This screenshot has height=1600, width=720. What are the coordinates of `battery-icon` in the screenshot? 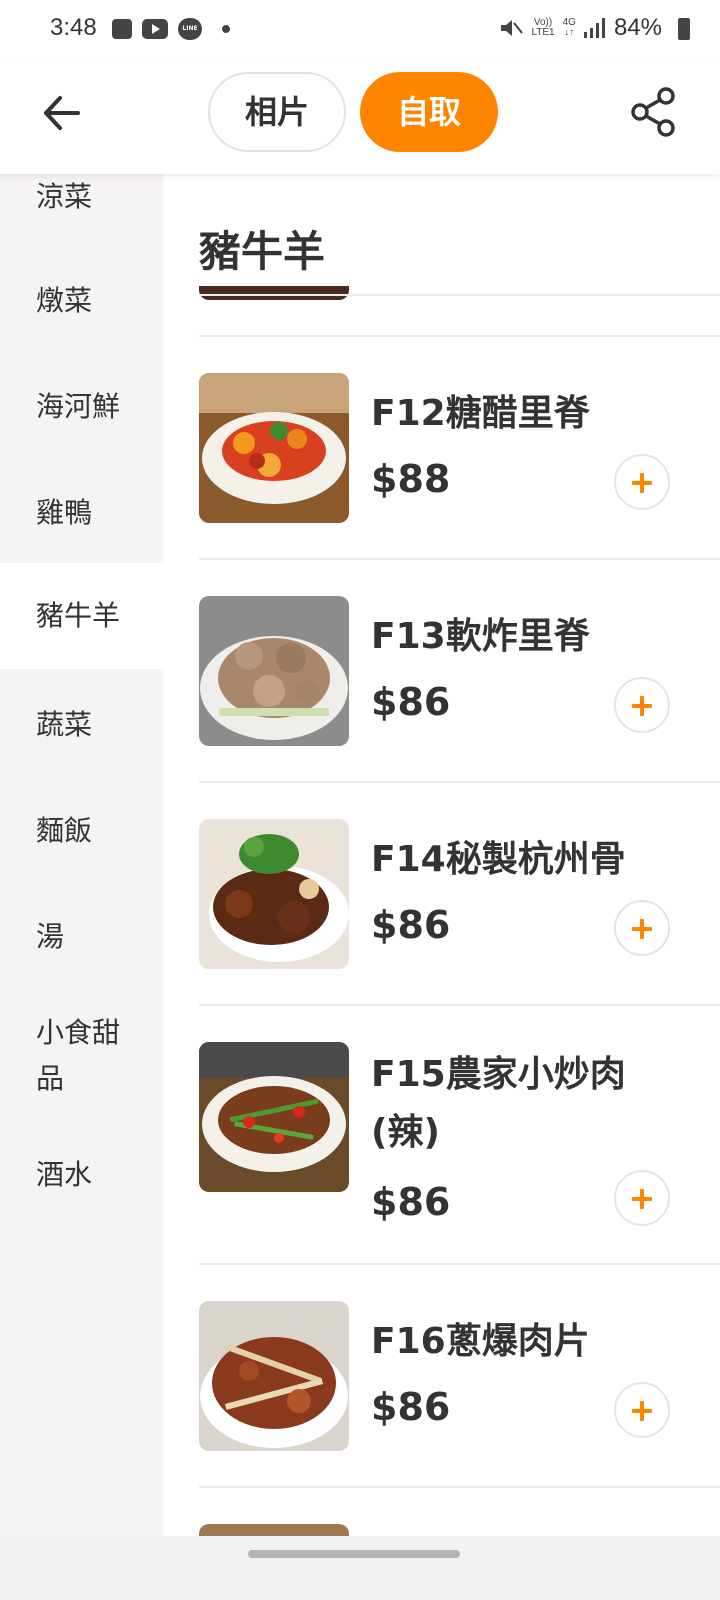 It's located at (684, 29).